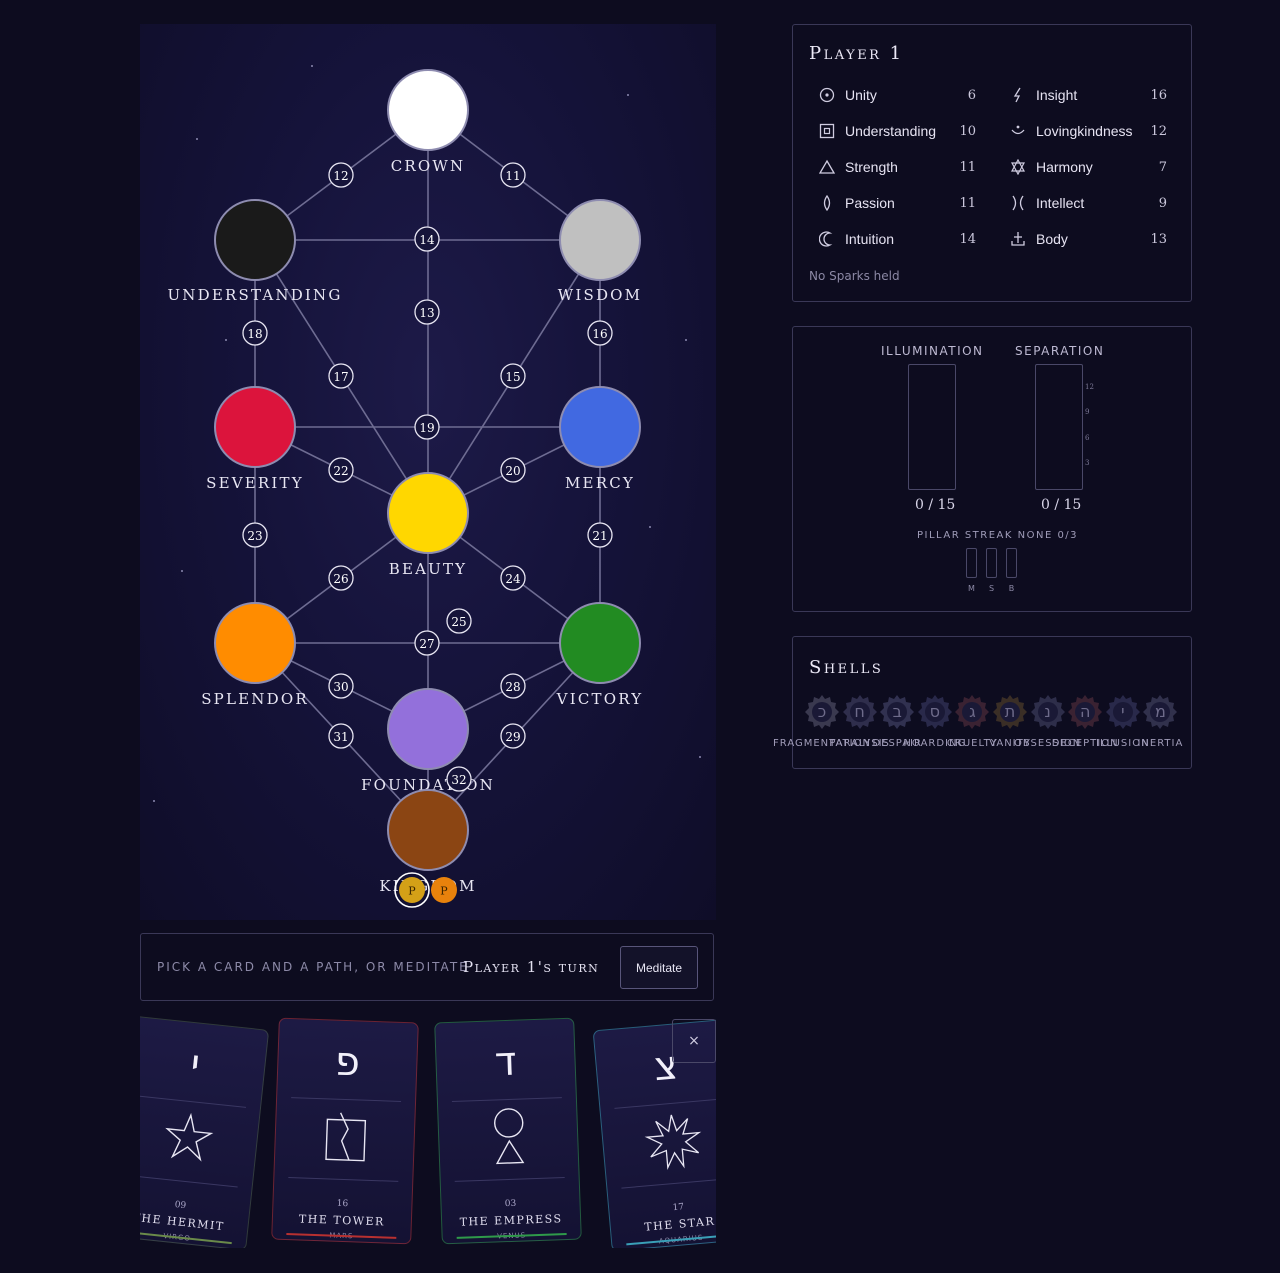 This screenshot has width=1280, height=1273. What do you see at coordinates (1088, 203) in the screenshot?
I see `attribute-intellect: Intellect 9` at bounding box center [1088, 203].